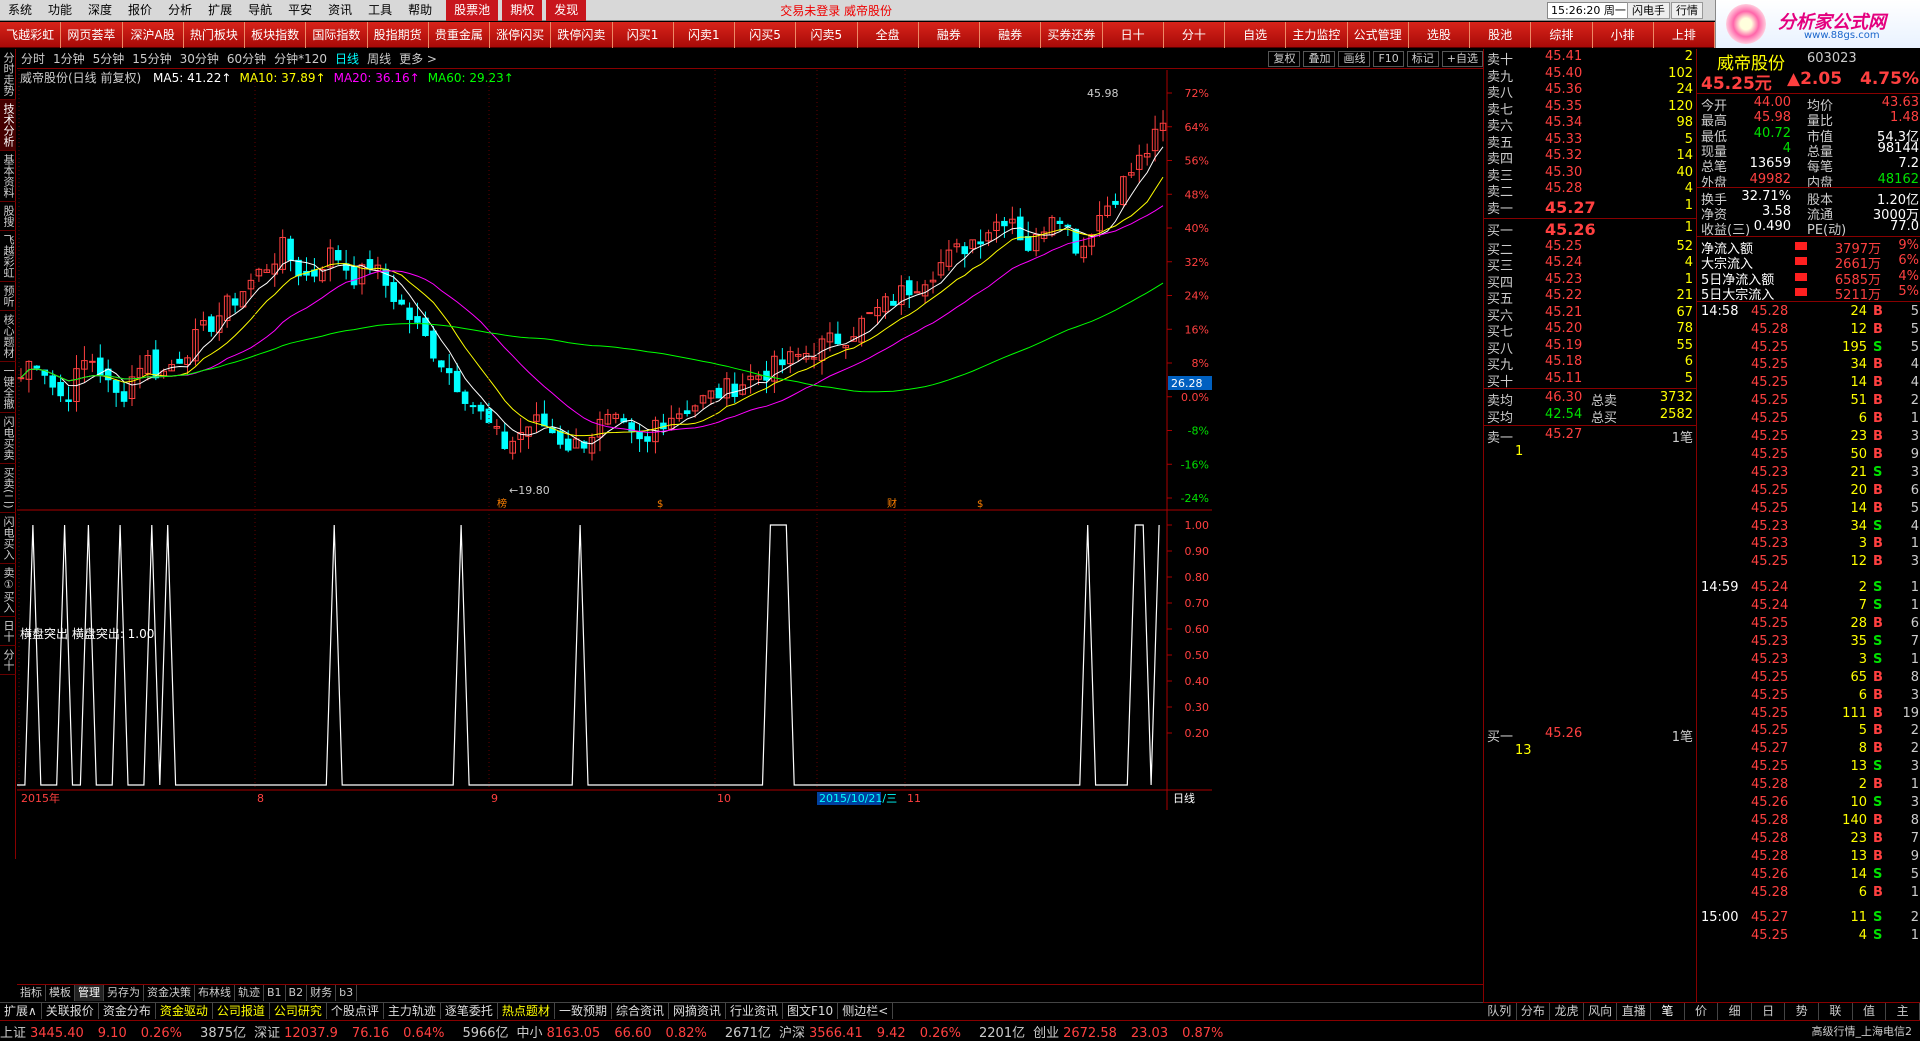  Describe the element at coordinates (381, 1031) in the screenshot. I see `index-item: 深证 12037.9 76.16 0.64% 5966亿` at that location.